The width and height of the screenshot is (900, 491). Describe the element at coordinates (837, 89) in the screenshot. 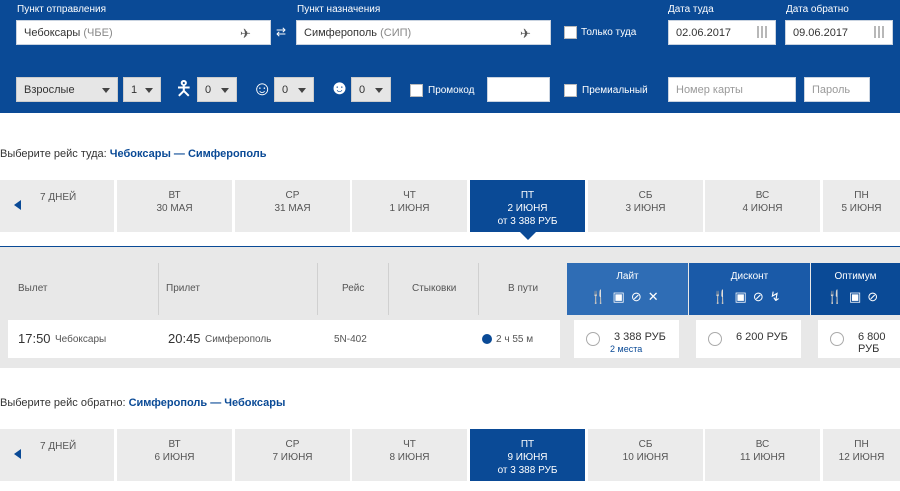

I see `password-input: Пароль` at that location.